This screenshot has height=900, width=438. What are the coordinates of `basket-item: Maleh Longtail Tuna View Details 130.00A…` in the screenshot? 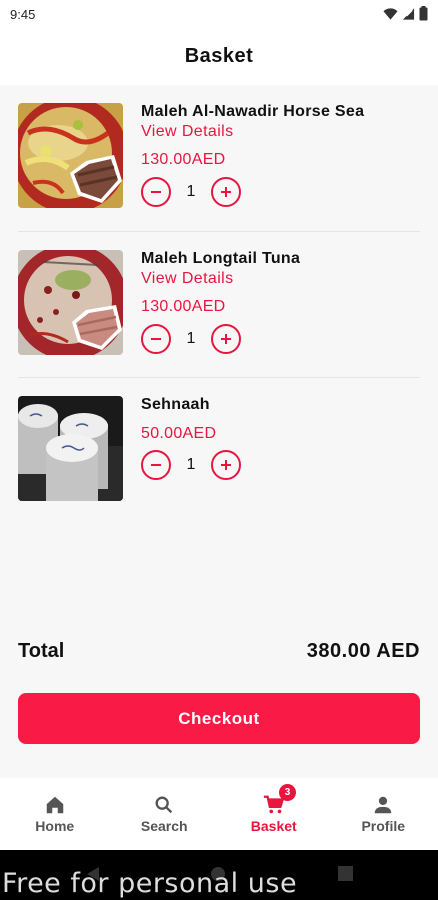 It's located at (219, 305).